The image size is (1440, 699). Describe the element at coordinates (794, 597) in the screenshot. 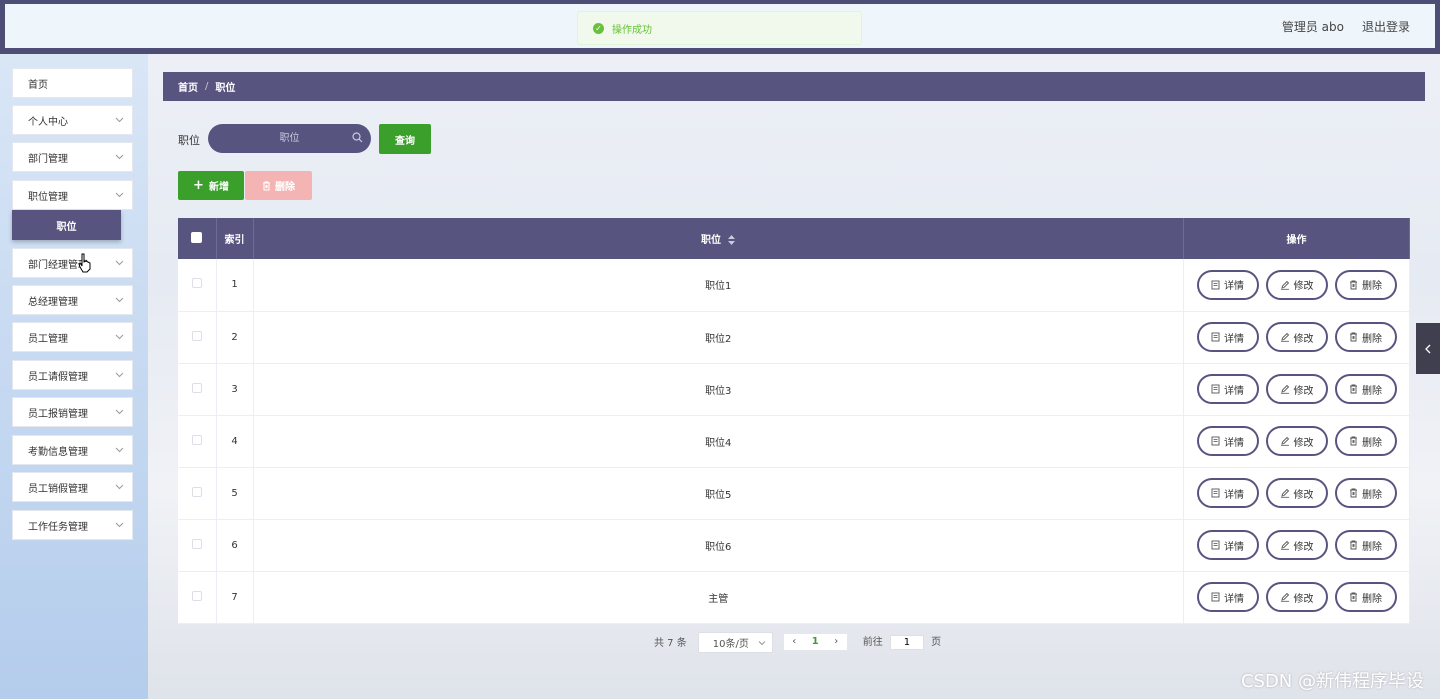

I see `table-row: 7 主管 详情 修改 删除` at that location.